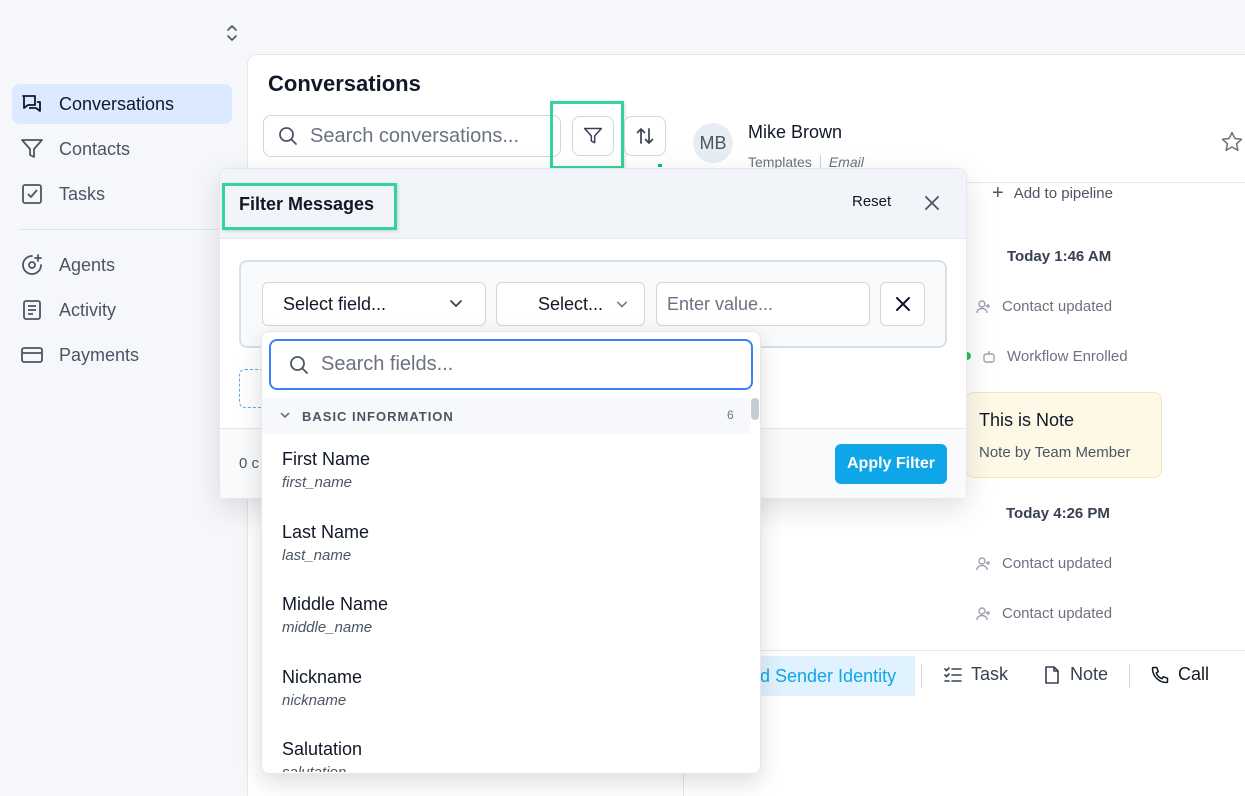 This screenshot has height=796, width=1245. I want to click on call-label: Call, so click(1194, 674).